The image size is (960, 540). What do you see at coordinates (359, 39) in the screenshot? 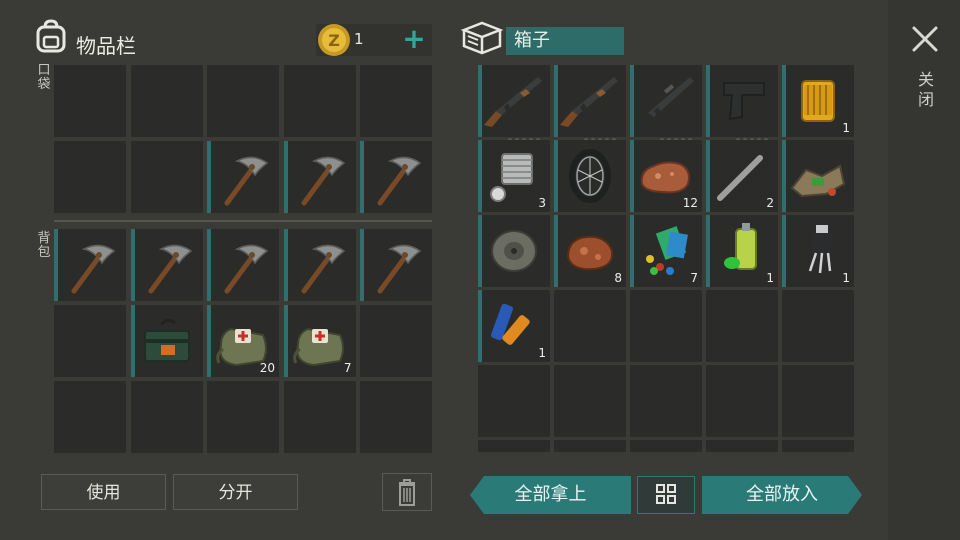
I see `coin-count: 1` at bounding box center [359, 39].